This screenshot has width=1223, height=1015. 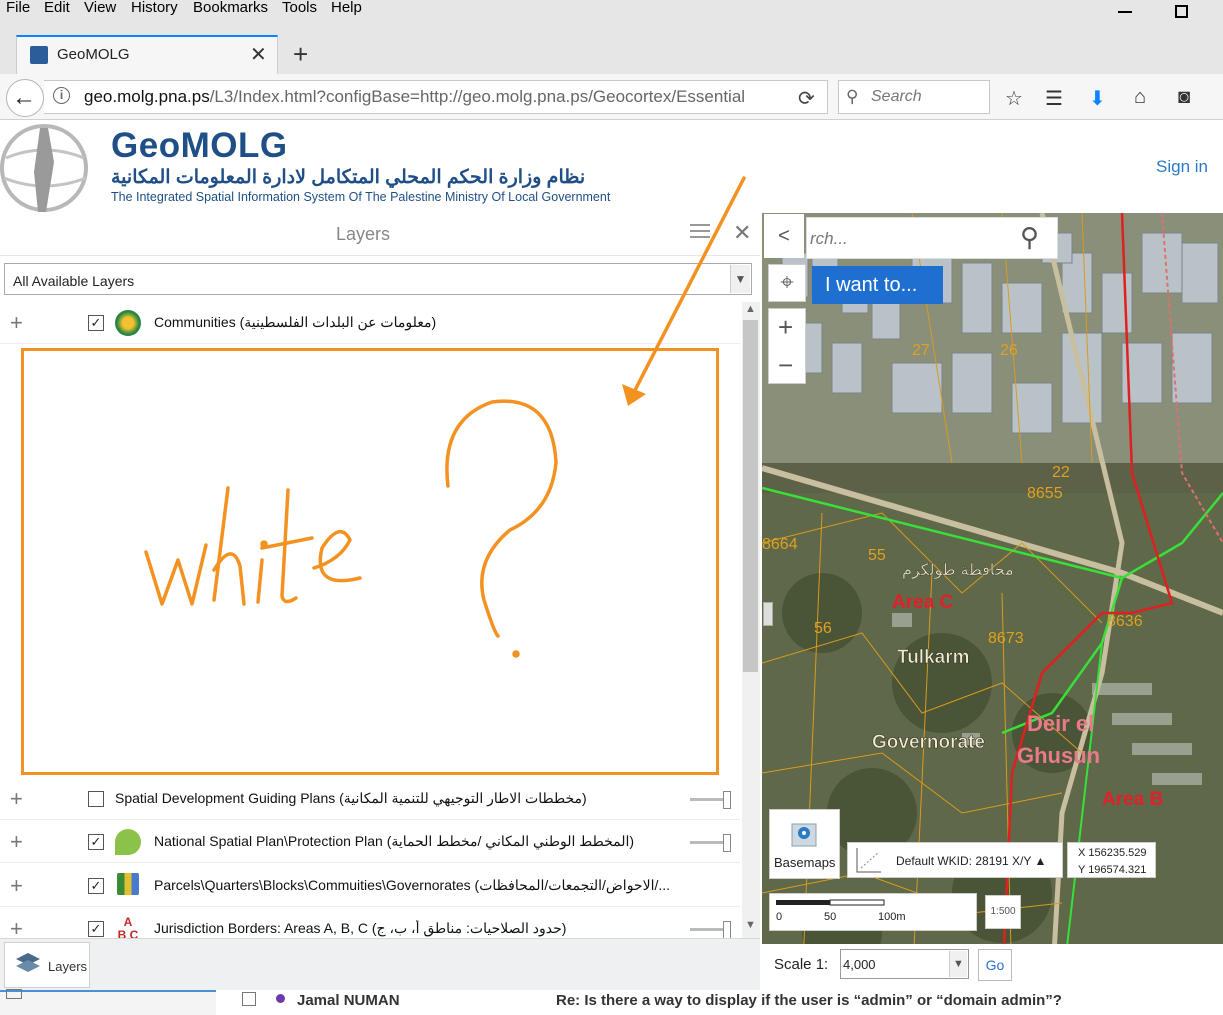 What do you see at coordinates (787, 283) in the screenshot?
I see `locate-icon: ⌖` at bounding box center [787, 283].